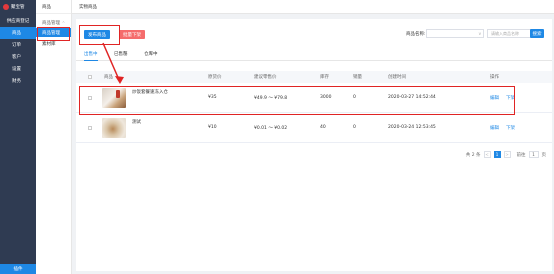 The width and height of the screenshot is (554, 274). Describe the element at coordinates (114, 128) in the screenshot. I see `product-thumbnail` at that location.